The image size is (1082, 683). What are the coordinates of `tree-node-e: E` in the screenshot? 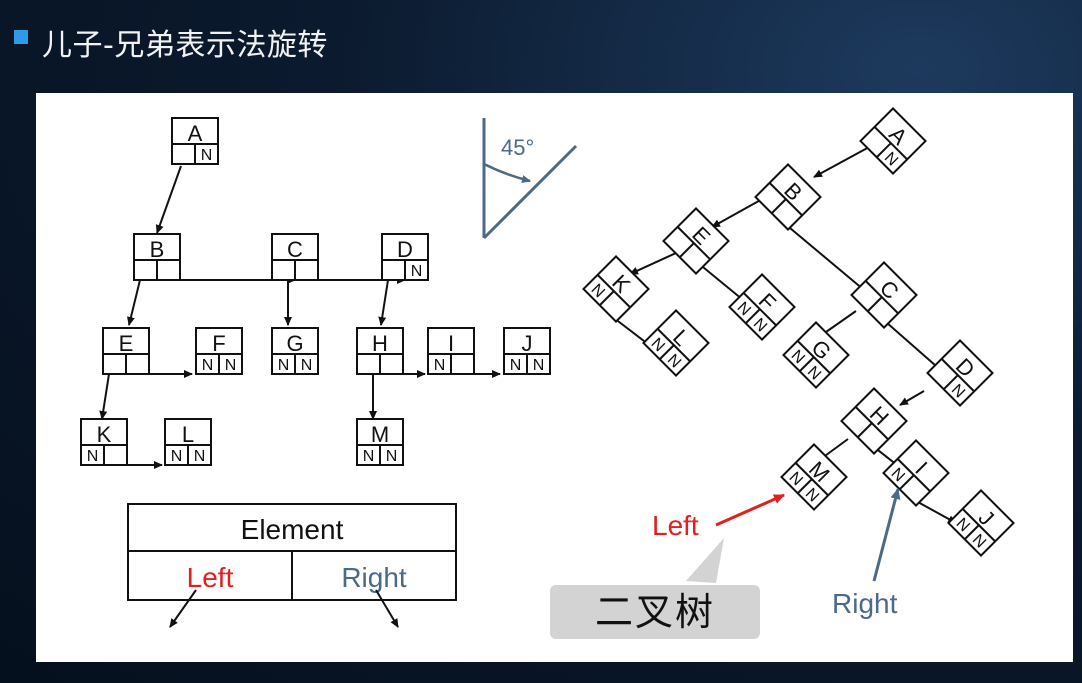 It's located at (126, 351).